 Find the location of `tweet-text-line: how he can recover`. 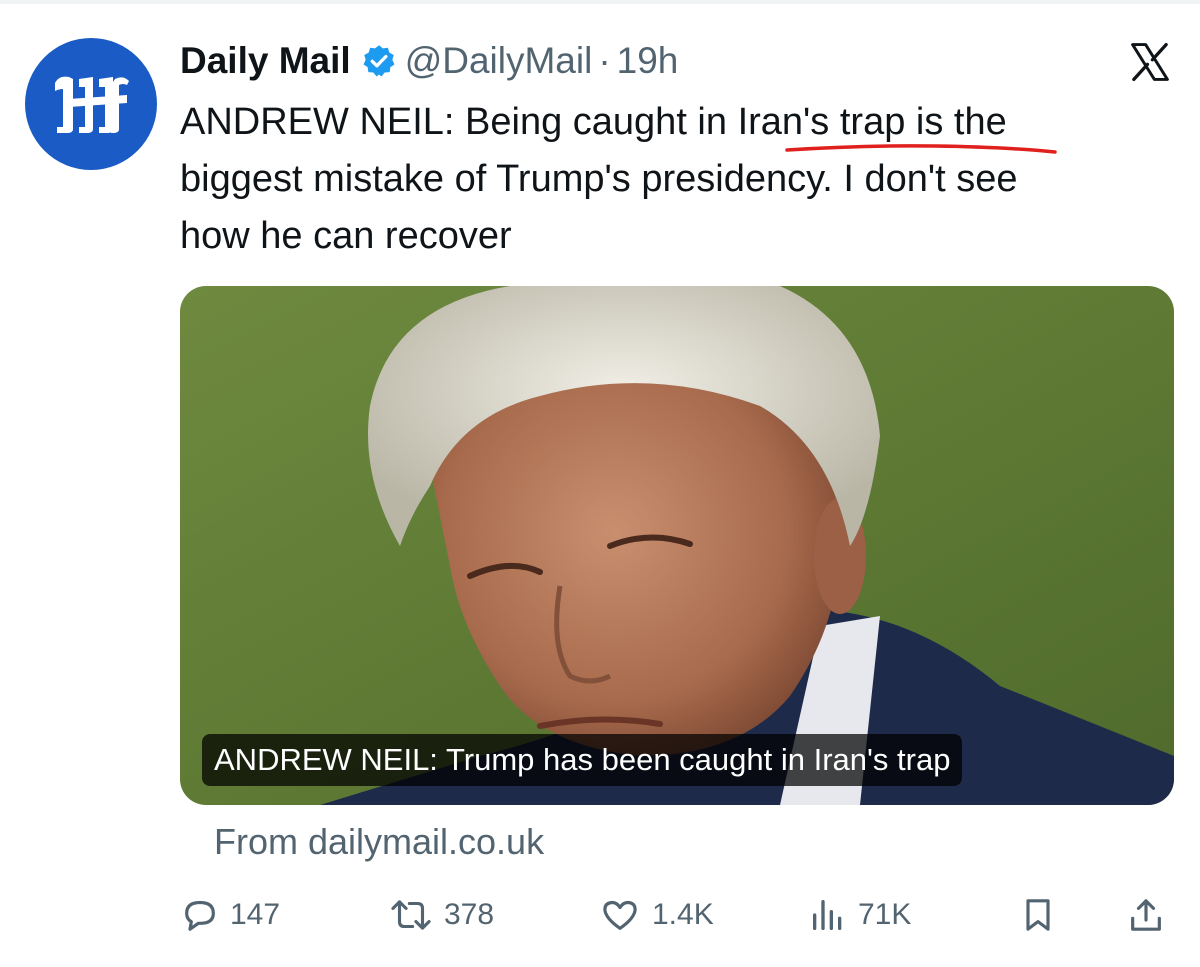

tweet-text-line: how he can recover is located at coordinates (346, 236).